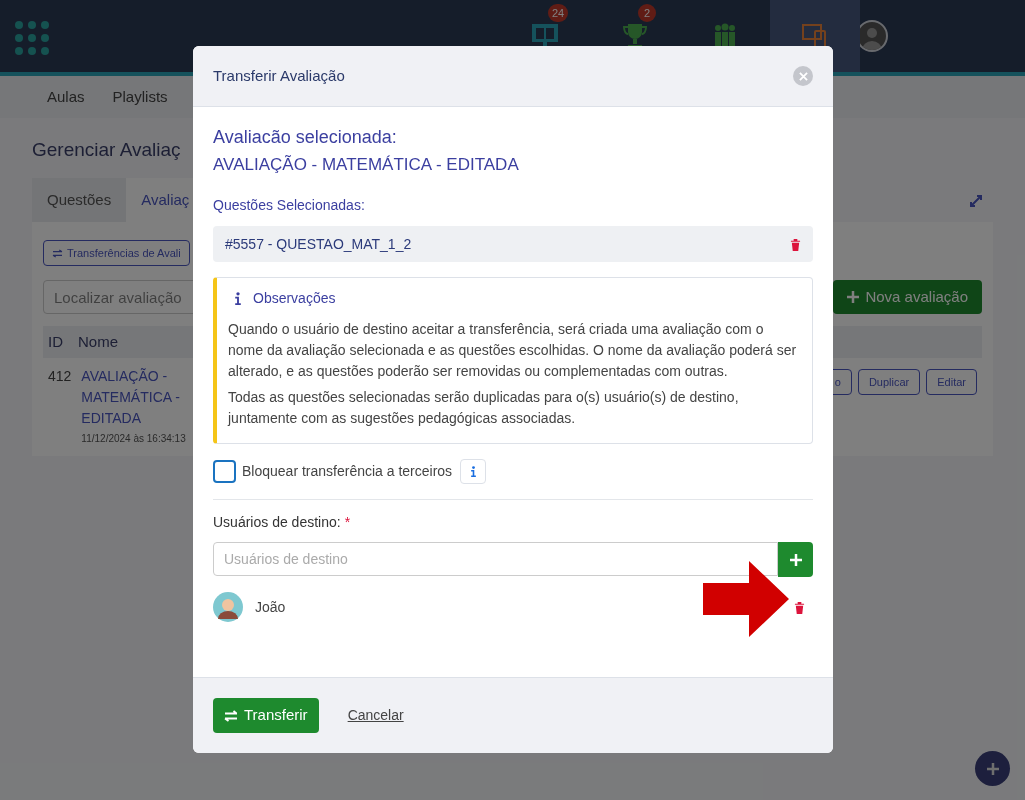  Describe the element at coordinates (305, 137) in the screenshot. I see `section-heading: Avaliacão selecionada:` at that location.